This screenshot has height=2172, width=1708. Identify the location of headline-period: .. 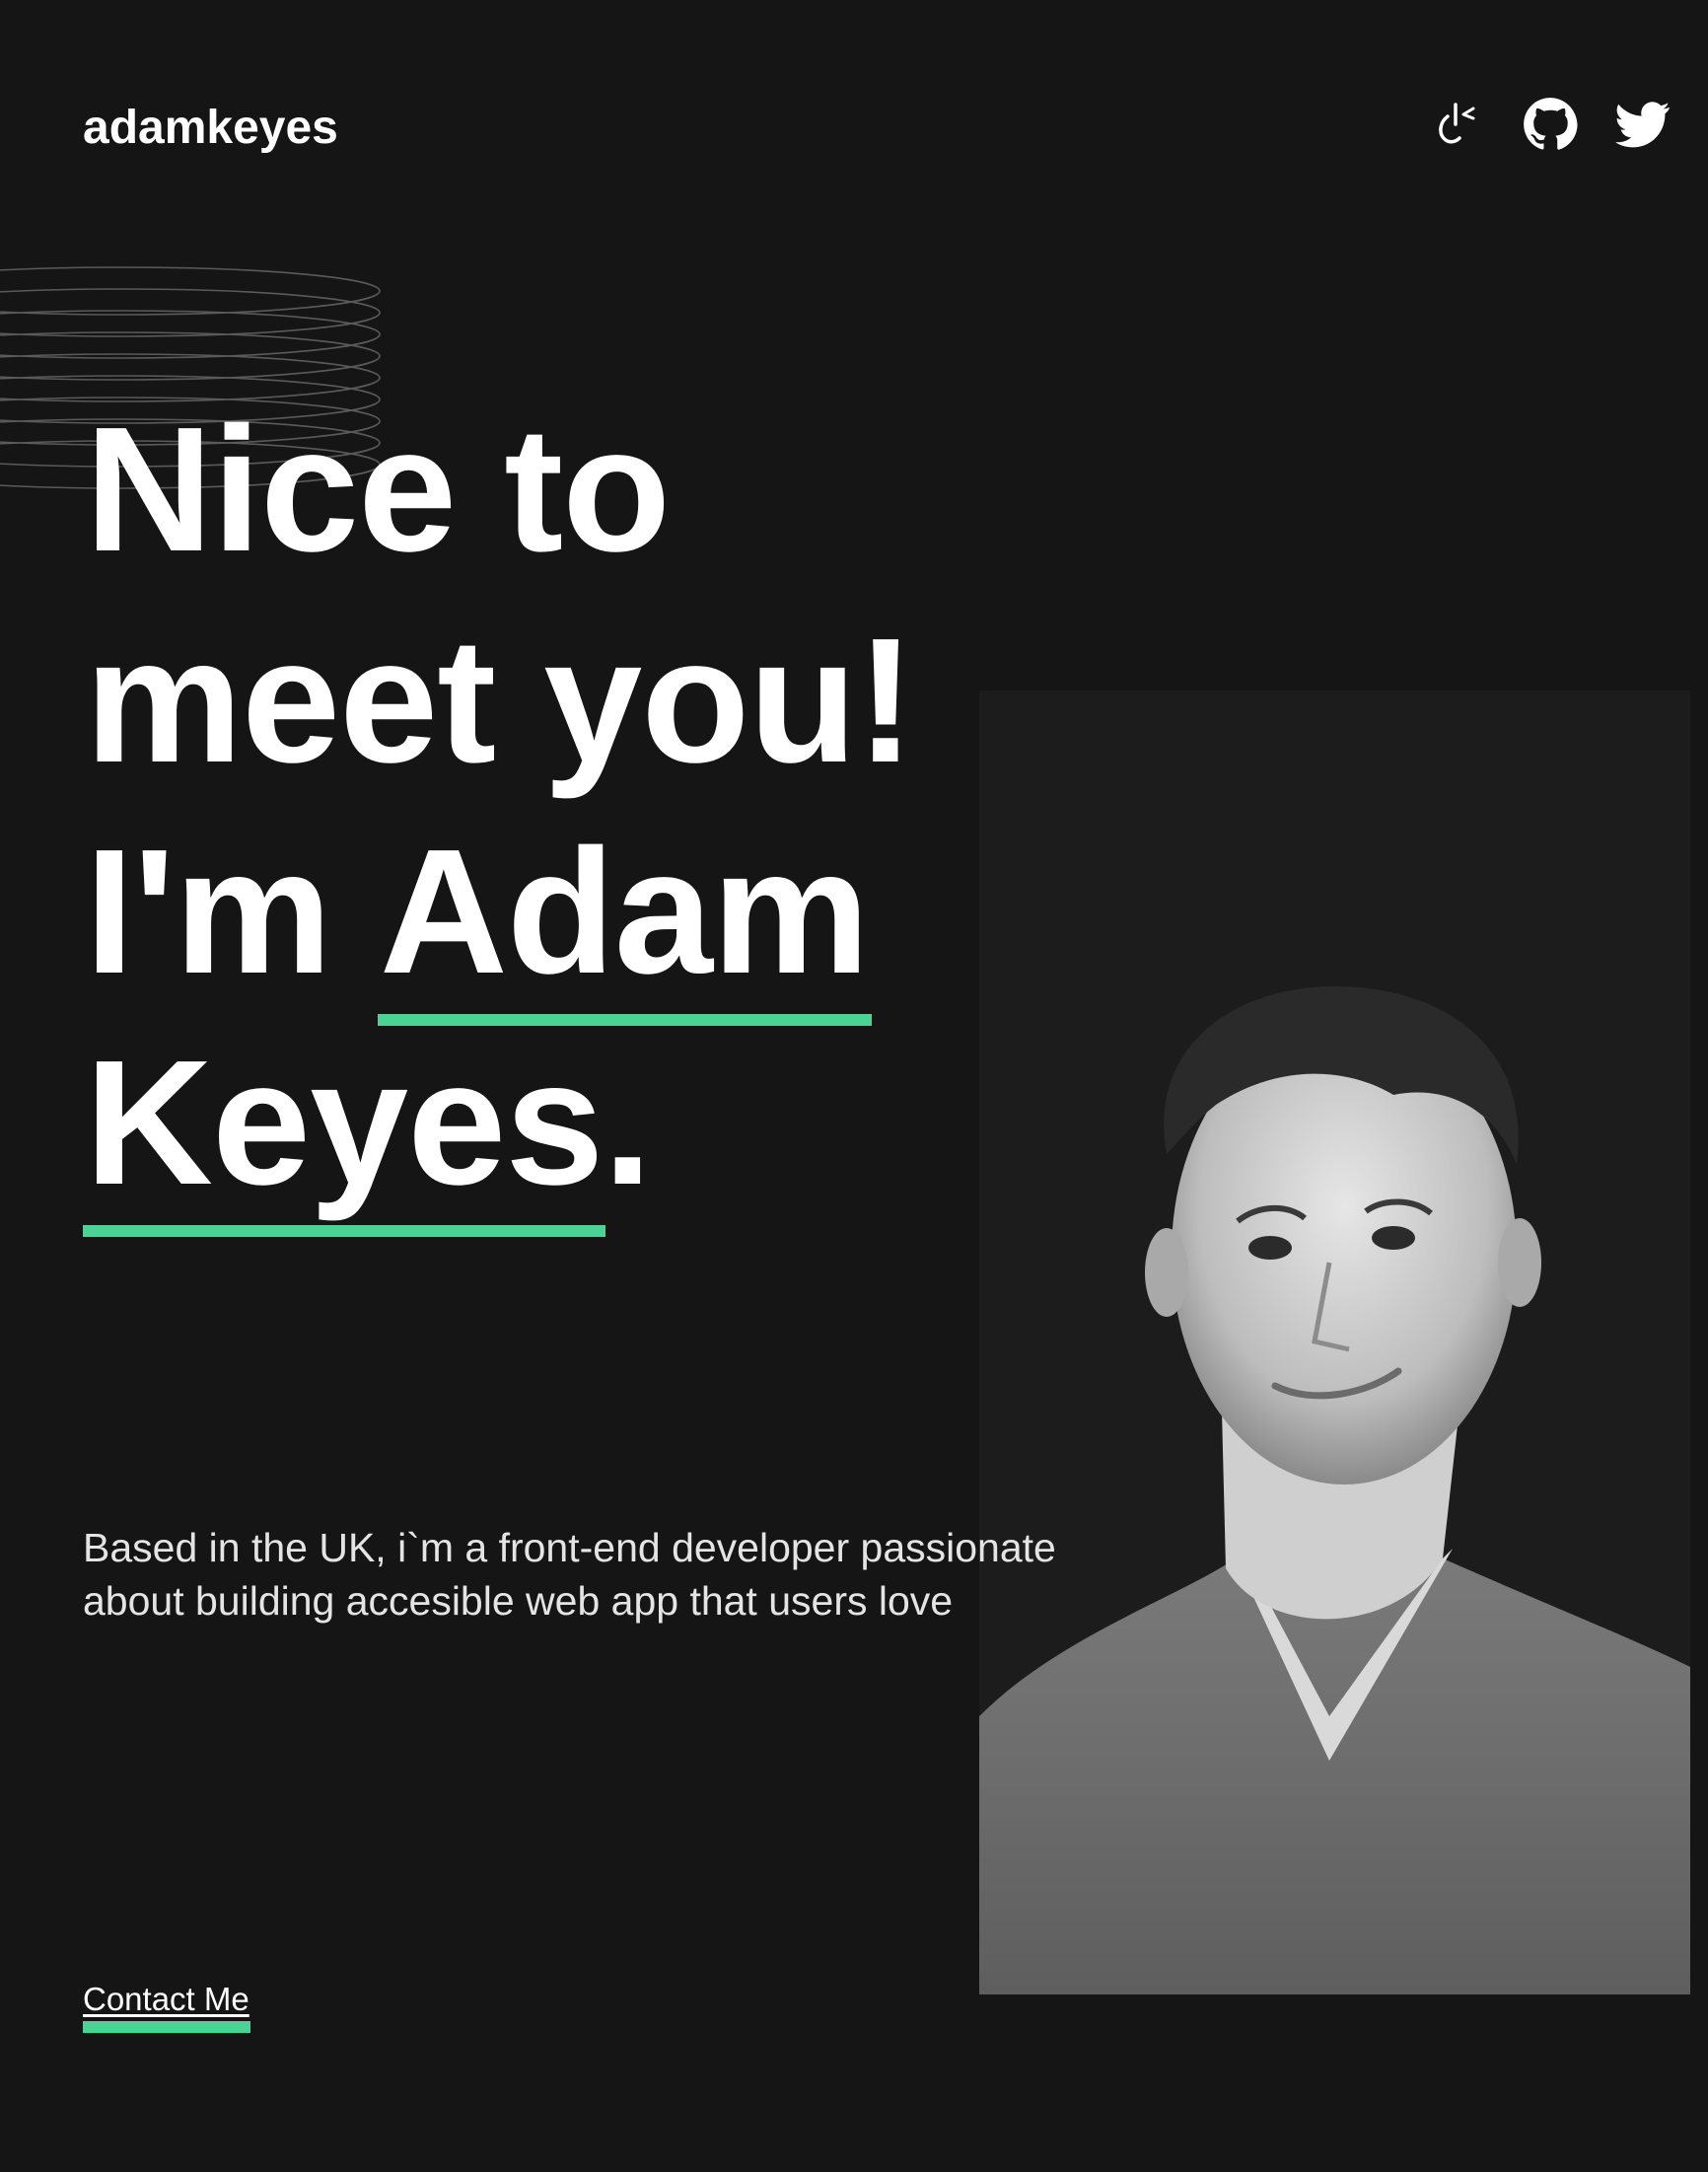
(627, 1123).